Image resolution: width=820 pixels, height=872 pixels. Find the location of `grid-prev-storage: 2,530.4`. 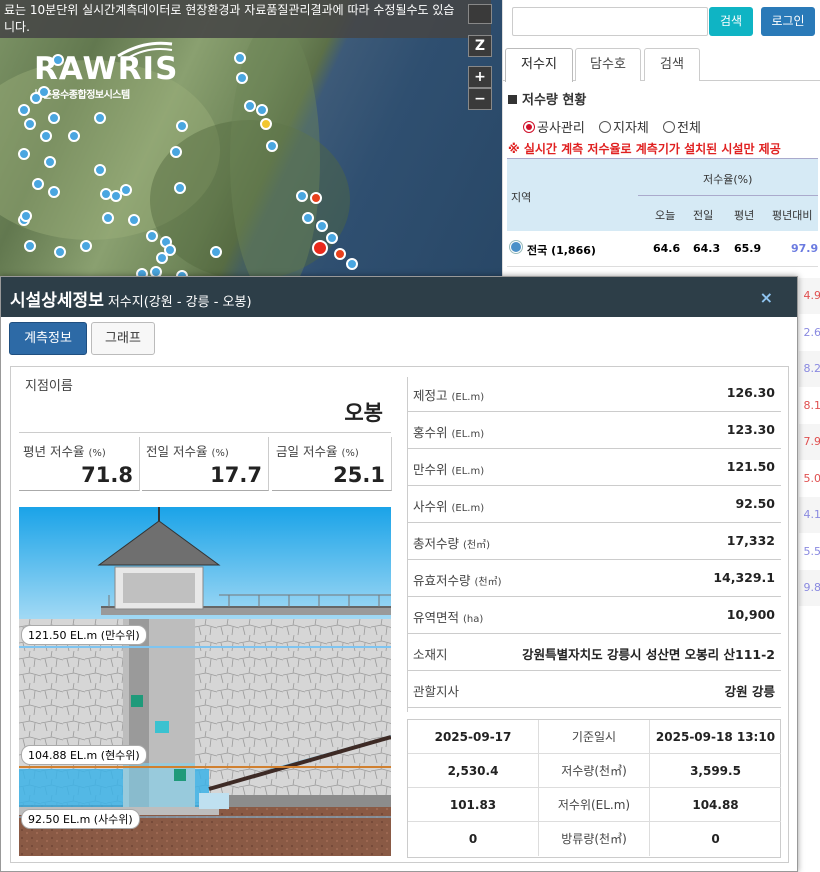

grid-prev-storage: 2,530.4 is located at coordinates (473, 771).